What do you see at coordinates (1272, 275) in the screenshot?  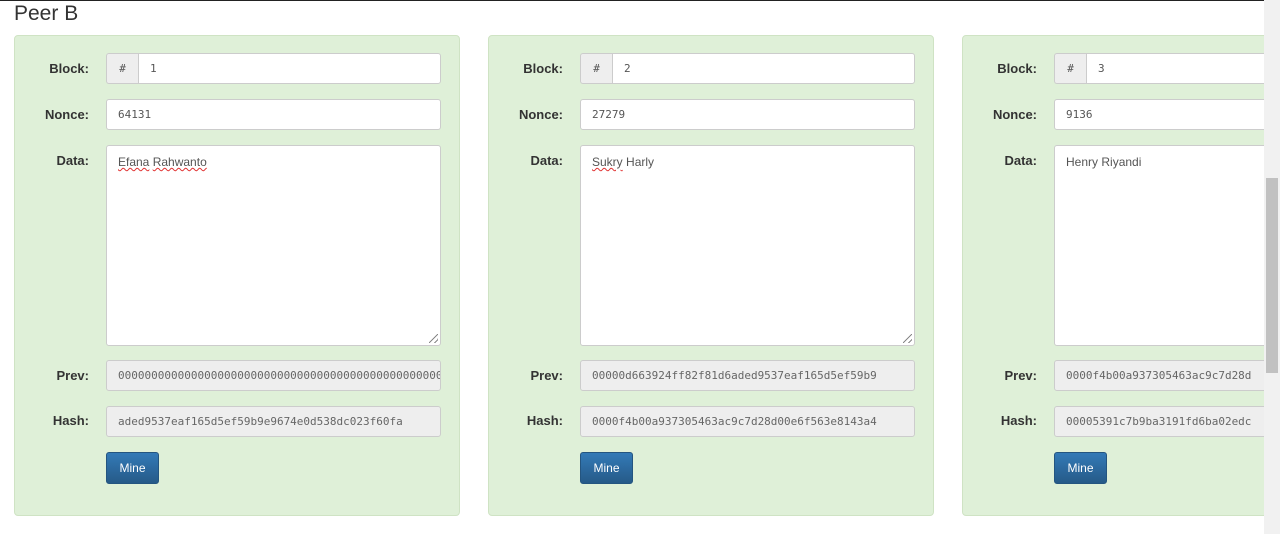 I see `scrollbar-thumb` at bounding box center [1272, 275].